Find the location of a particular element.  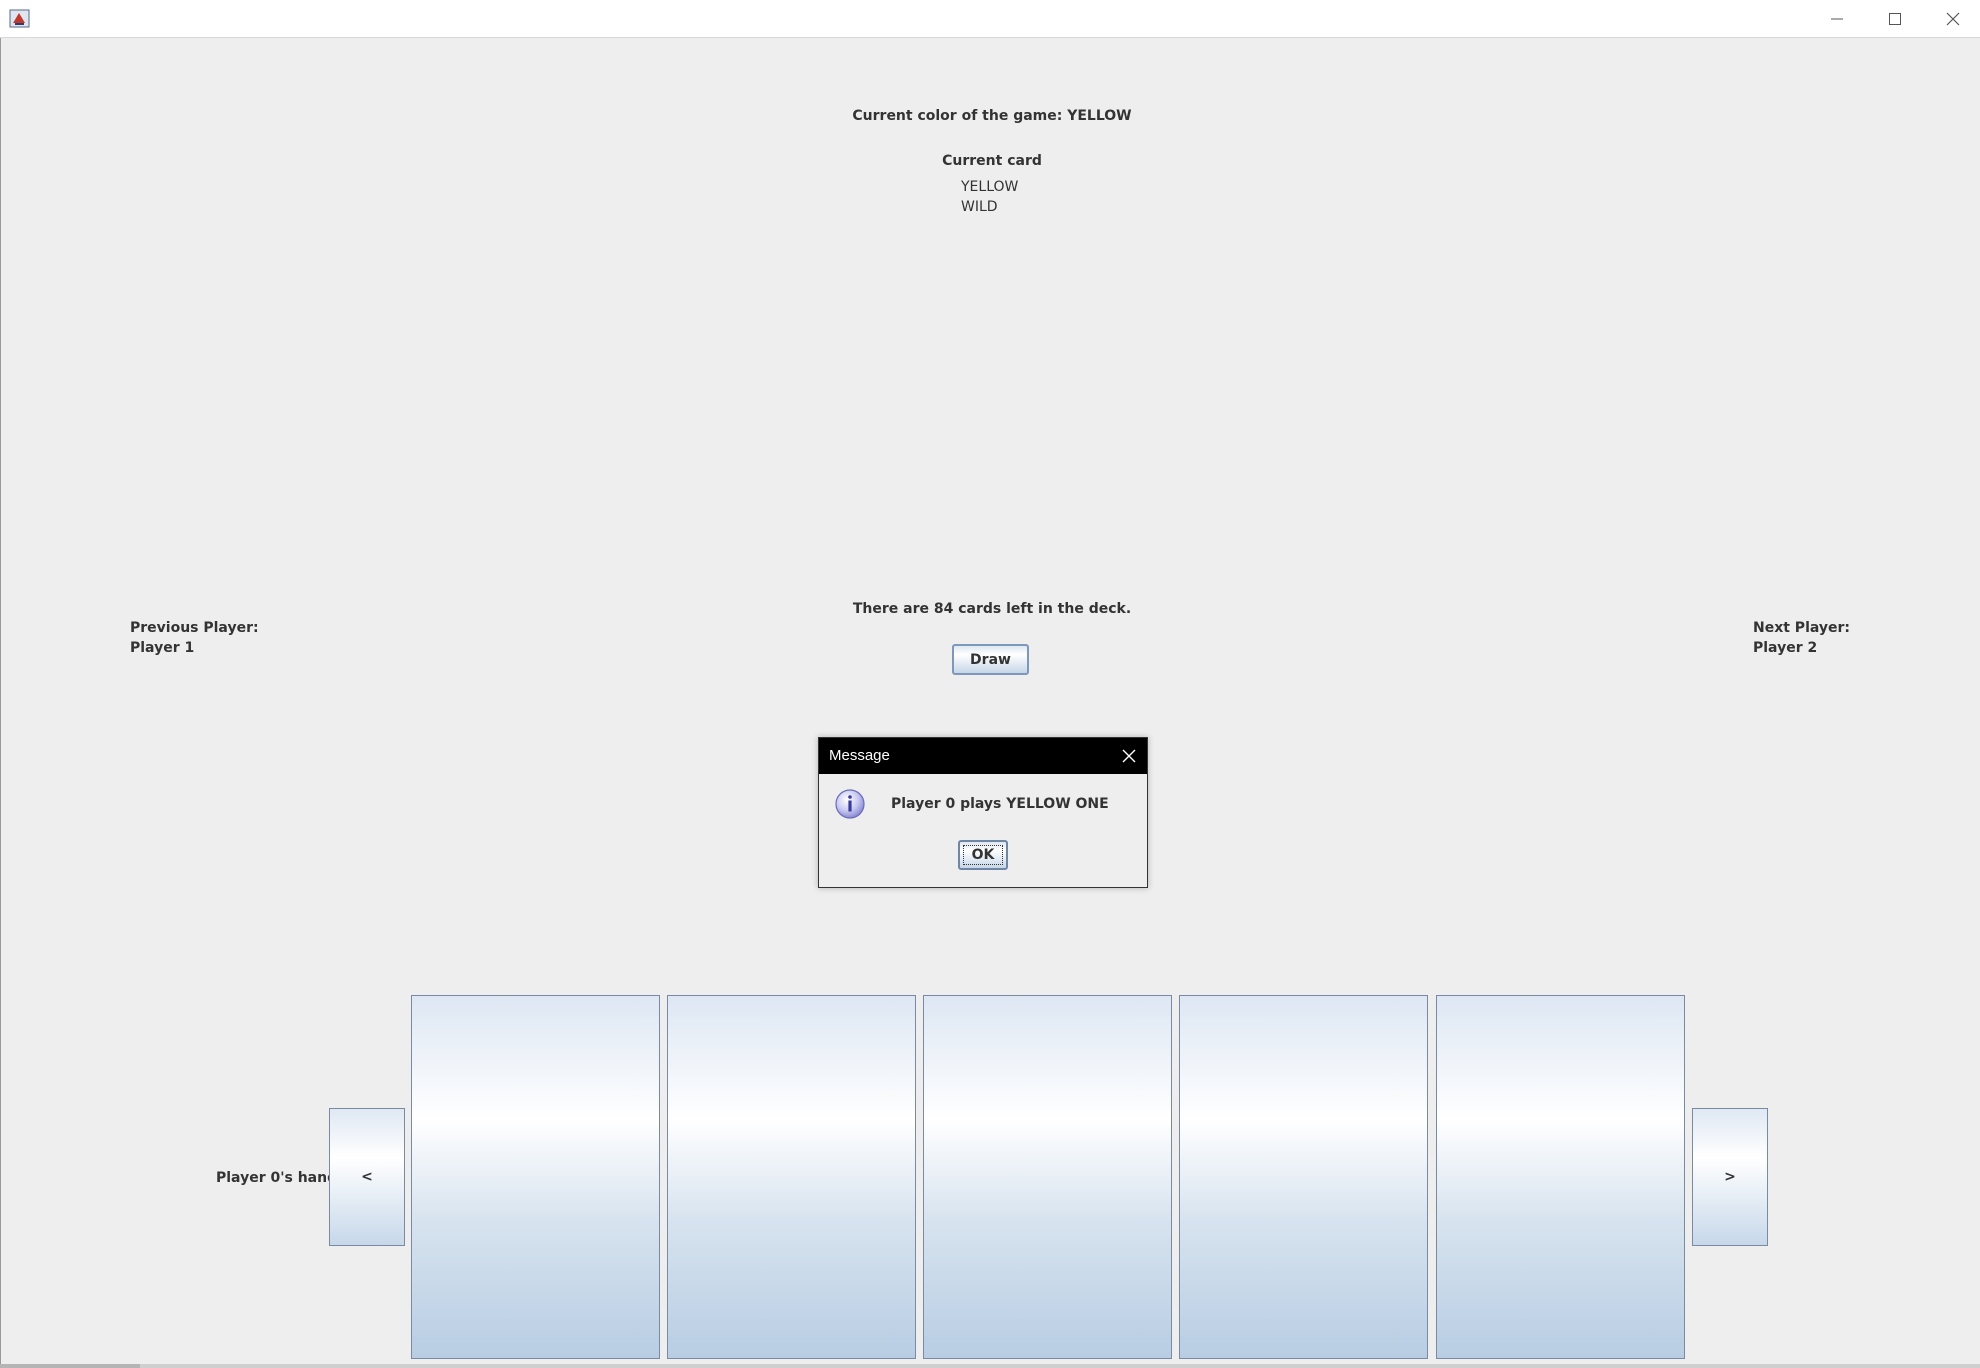

close-button is located at coordinates (1952, 18).